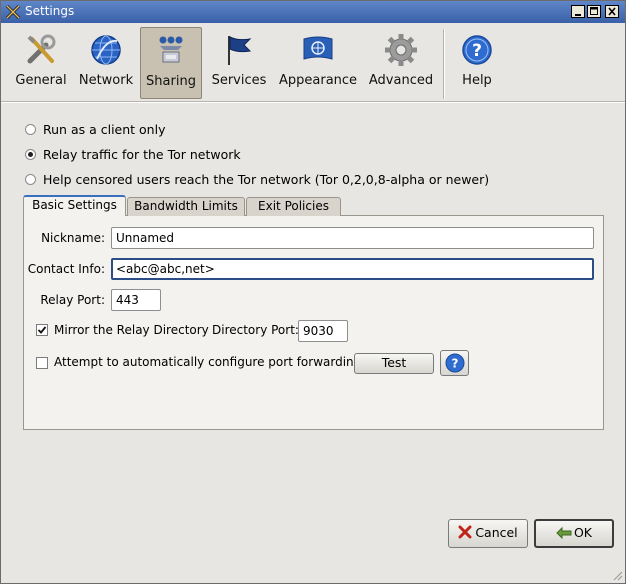 This screenshot has width=626, height=584. I want to click on ok-arrow-icon, so click(564, 533).